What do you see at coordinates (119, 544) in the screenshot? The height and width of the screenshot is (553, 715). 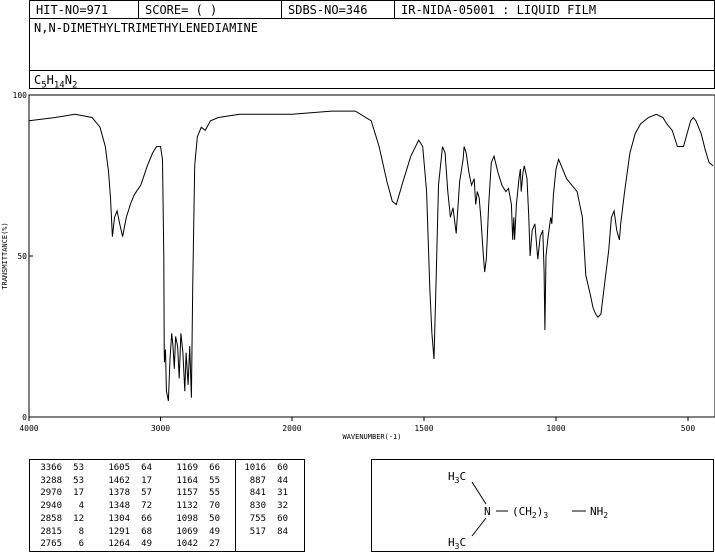 I see `peak-wavenumber: 1264` at bounding box center [119, 544].